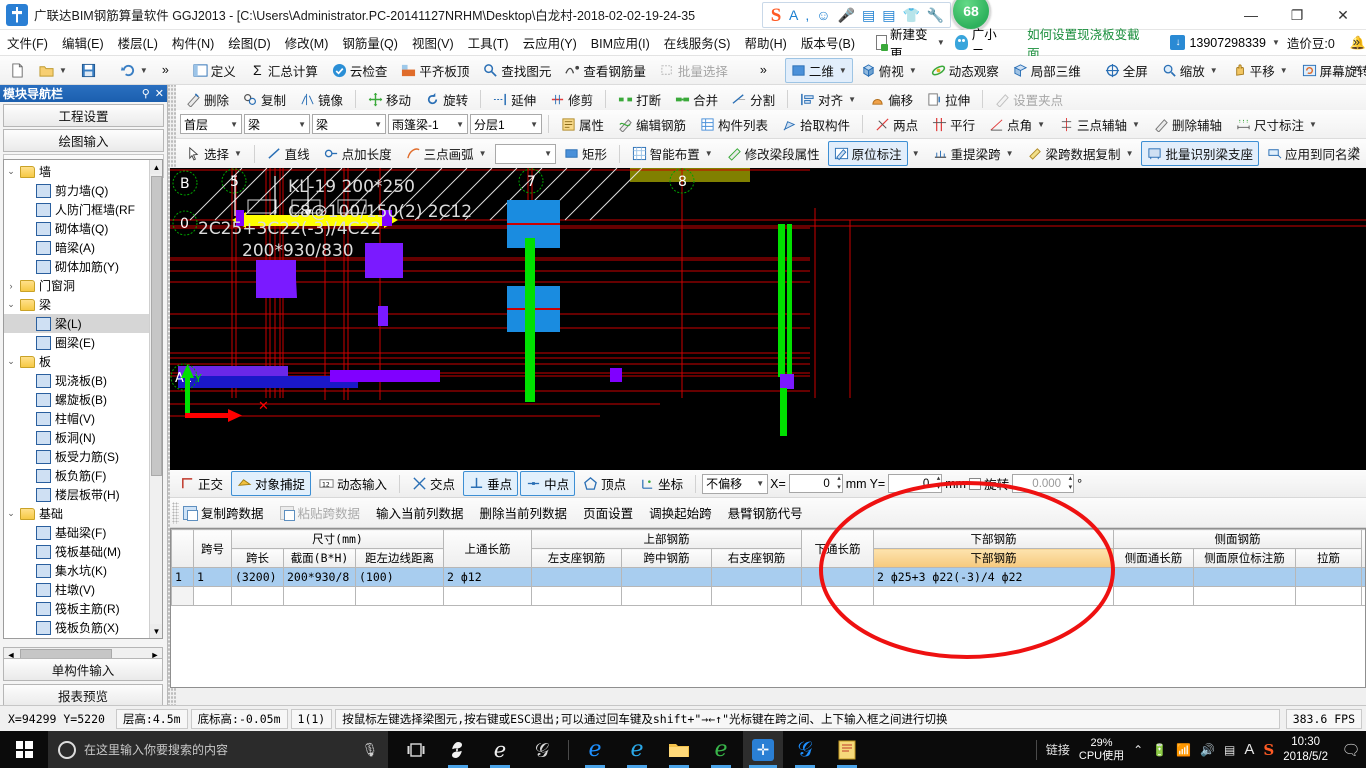 The width and height of the screenshot is (1366, 768). I want to click on header-bottom-through: 下通长筋, so click(838, 548).